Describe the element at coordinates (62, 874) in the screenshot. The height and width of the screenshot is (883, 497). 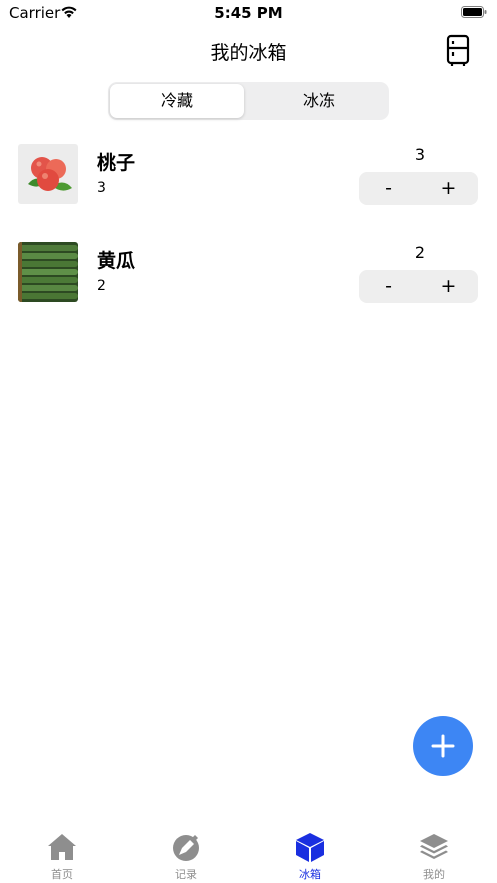
I see `tab-label: 首页` at that location.